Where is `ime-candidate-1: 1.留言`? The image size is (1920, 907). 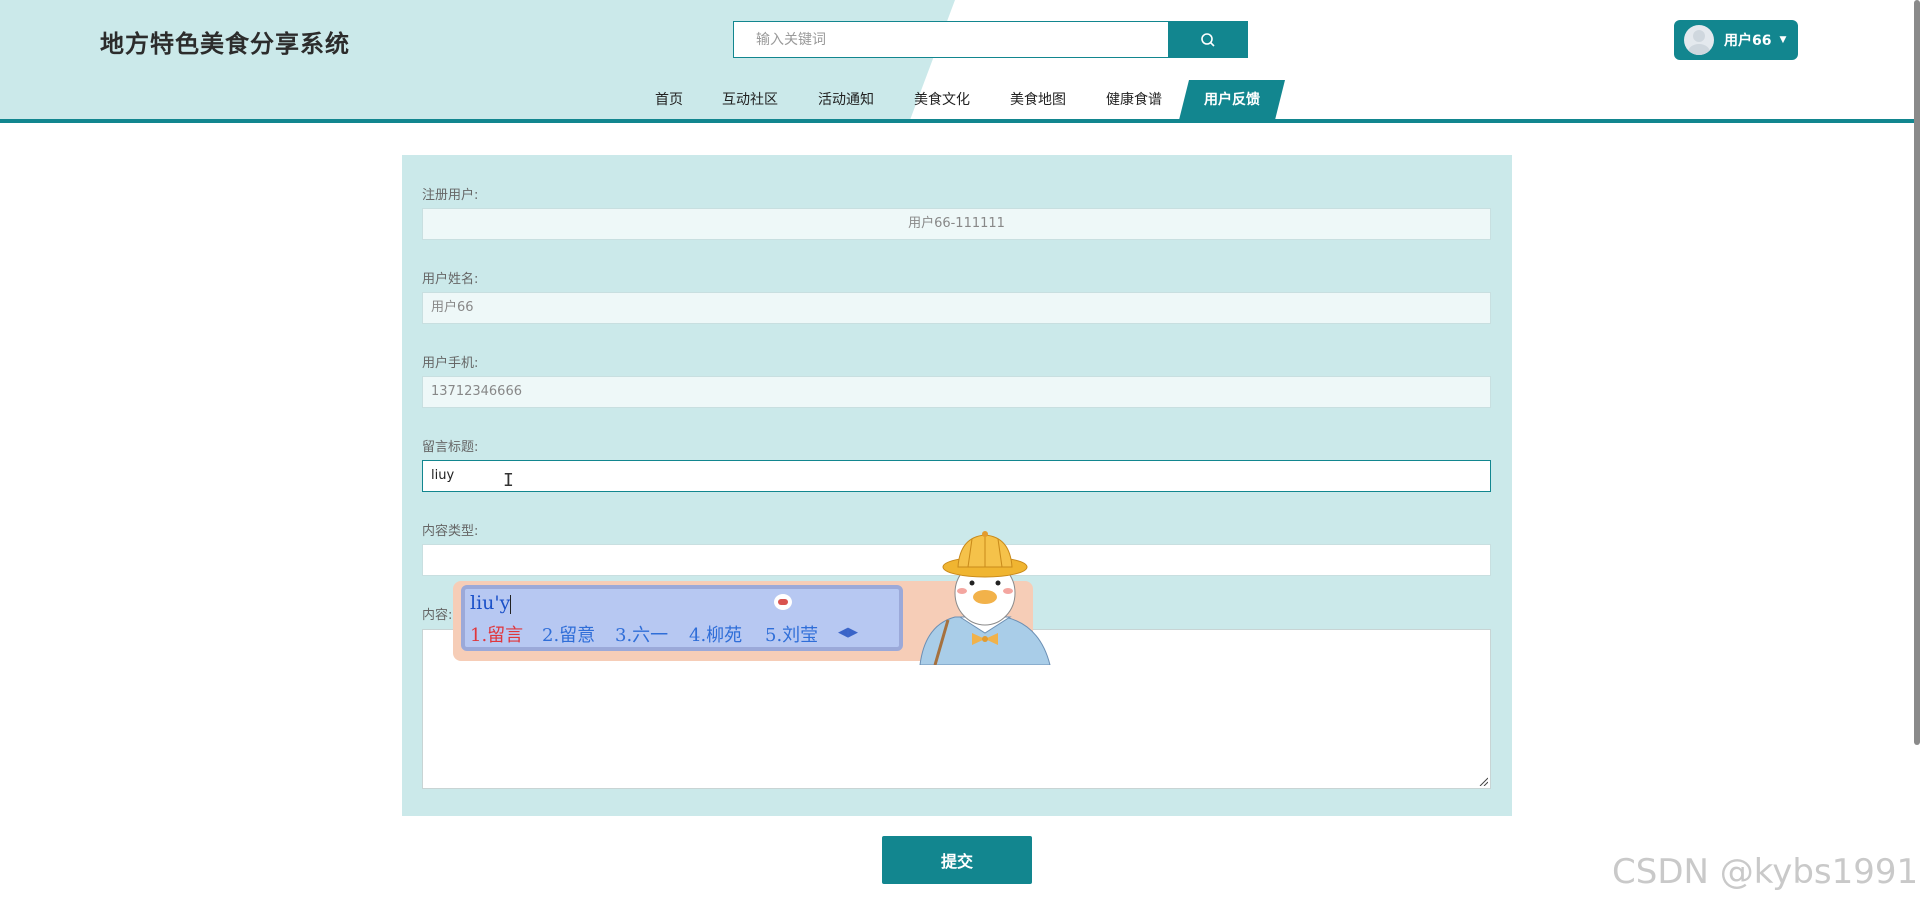
ime-candidate-1: 1.留言 is located at coordinates (496, 634).